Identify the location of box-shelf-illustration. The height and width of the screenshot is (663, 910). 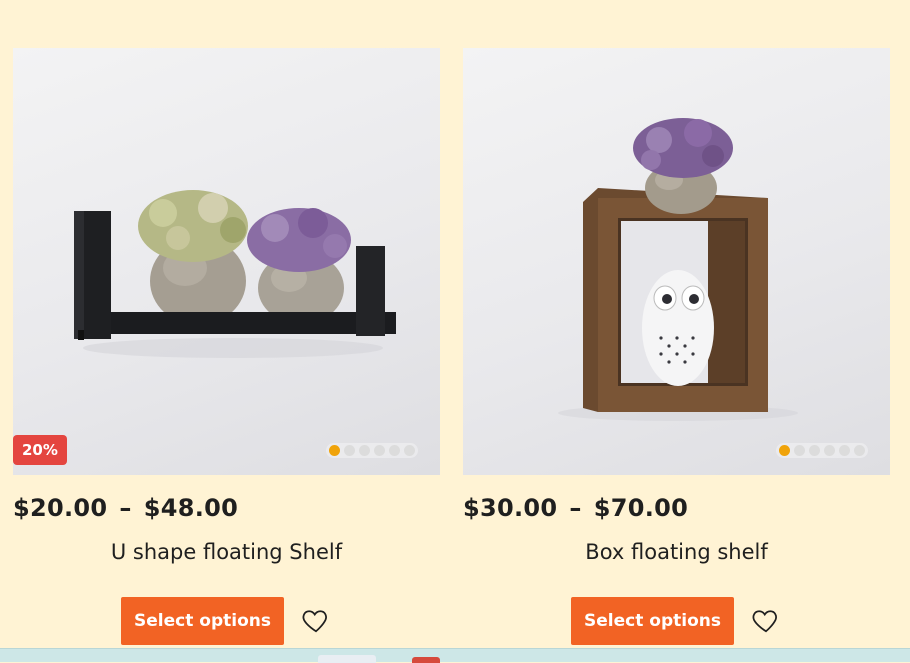
(678, 269).